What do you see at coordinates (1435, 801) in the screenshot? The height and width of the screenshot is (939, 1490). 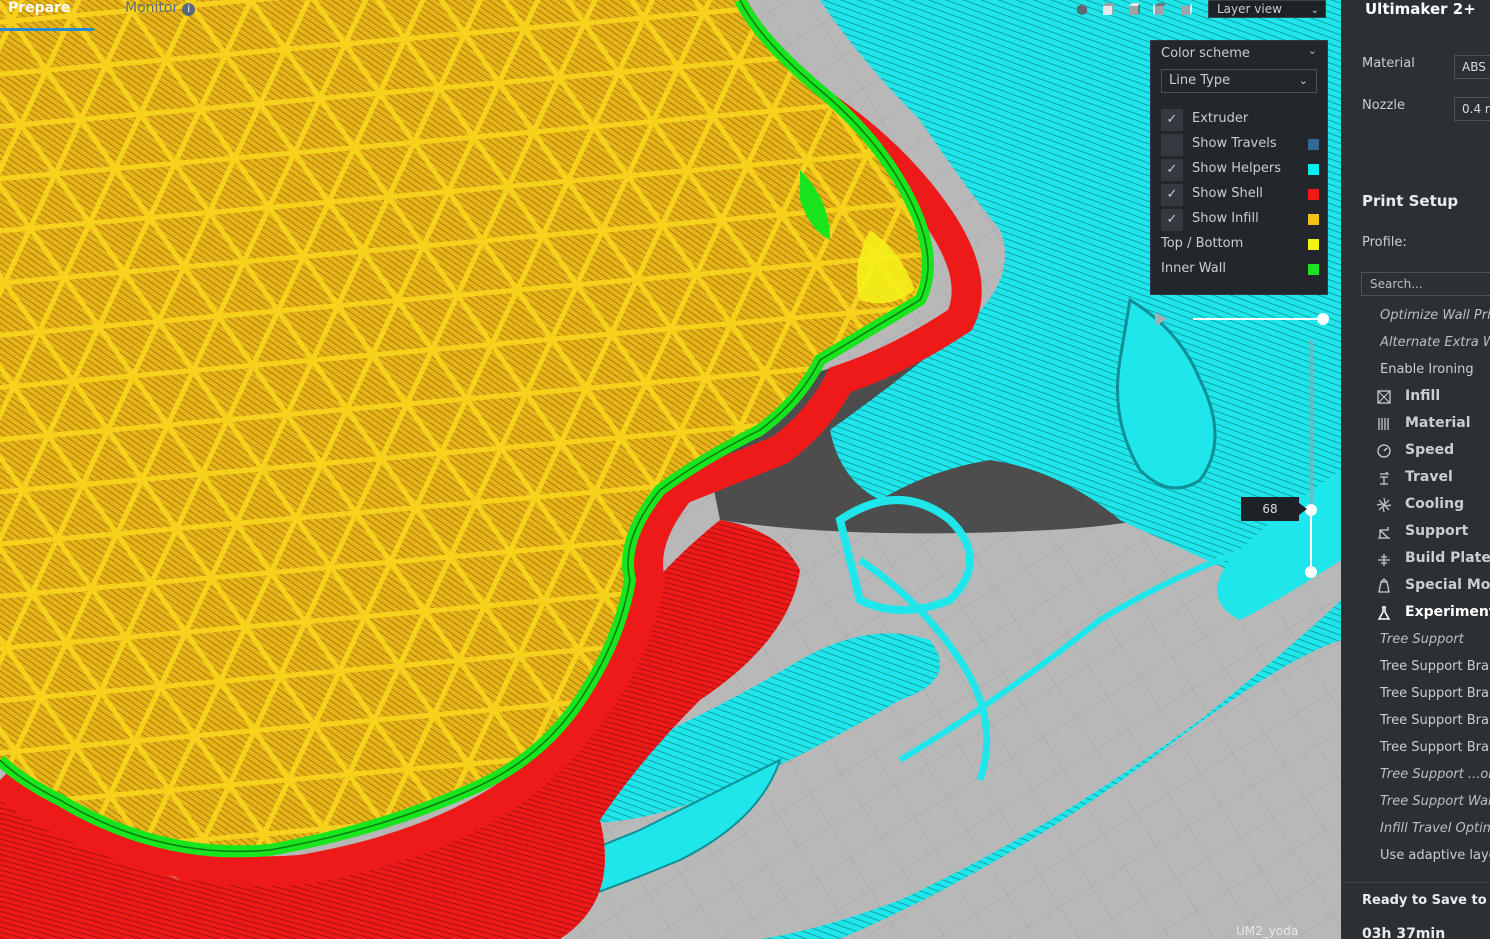 I see `setting-item: Tree Support Wall T` at bounding box center [1435, 801].